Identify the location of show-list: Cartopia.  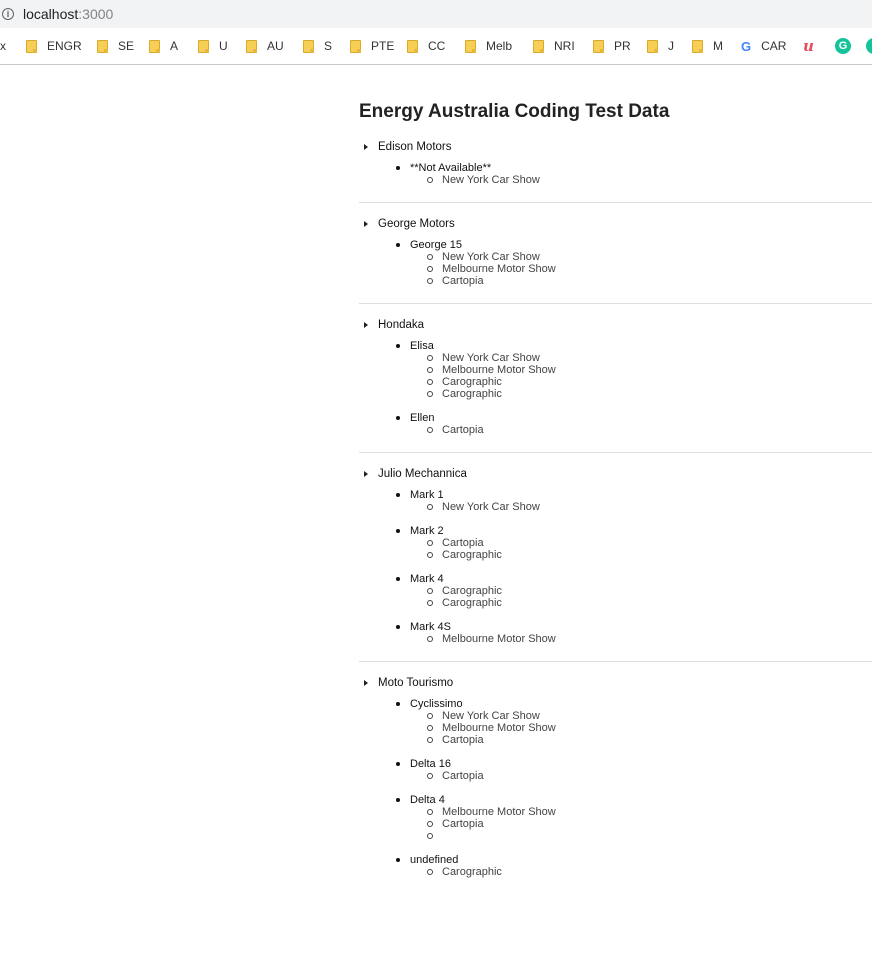
(641, 776).